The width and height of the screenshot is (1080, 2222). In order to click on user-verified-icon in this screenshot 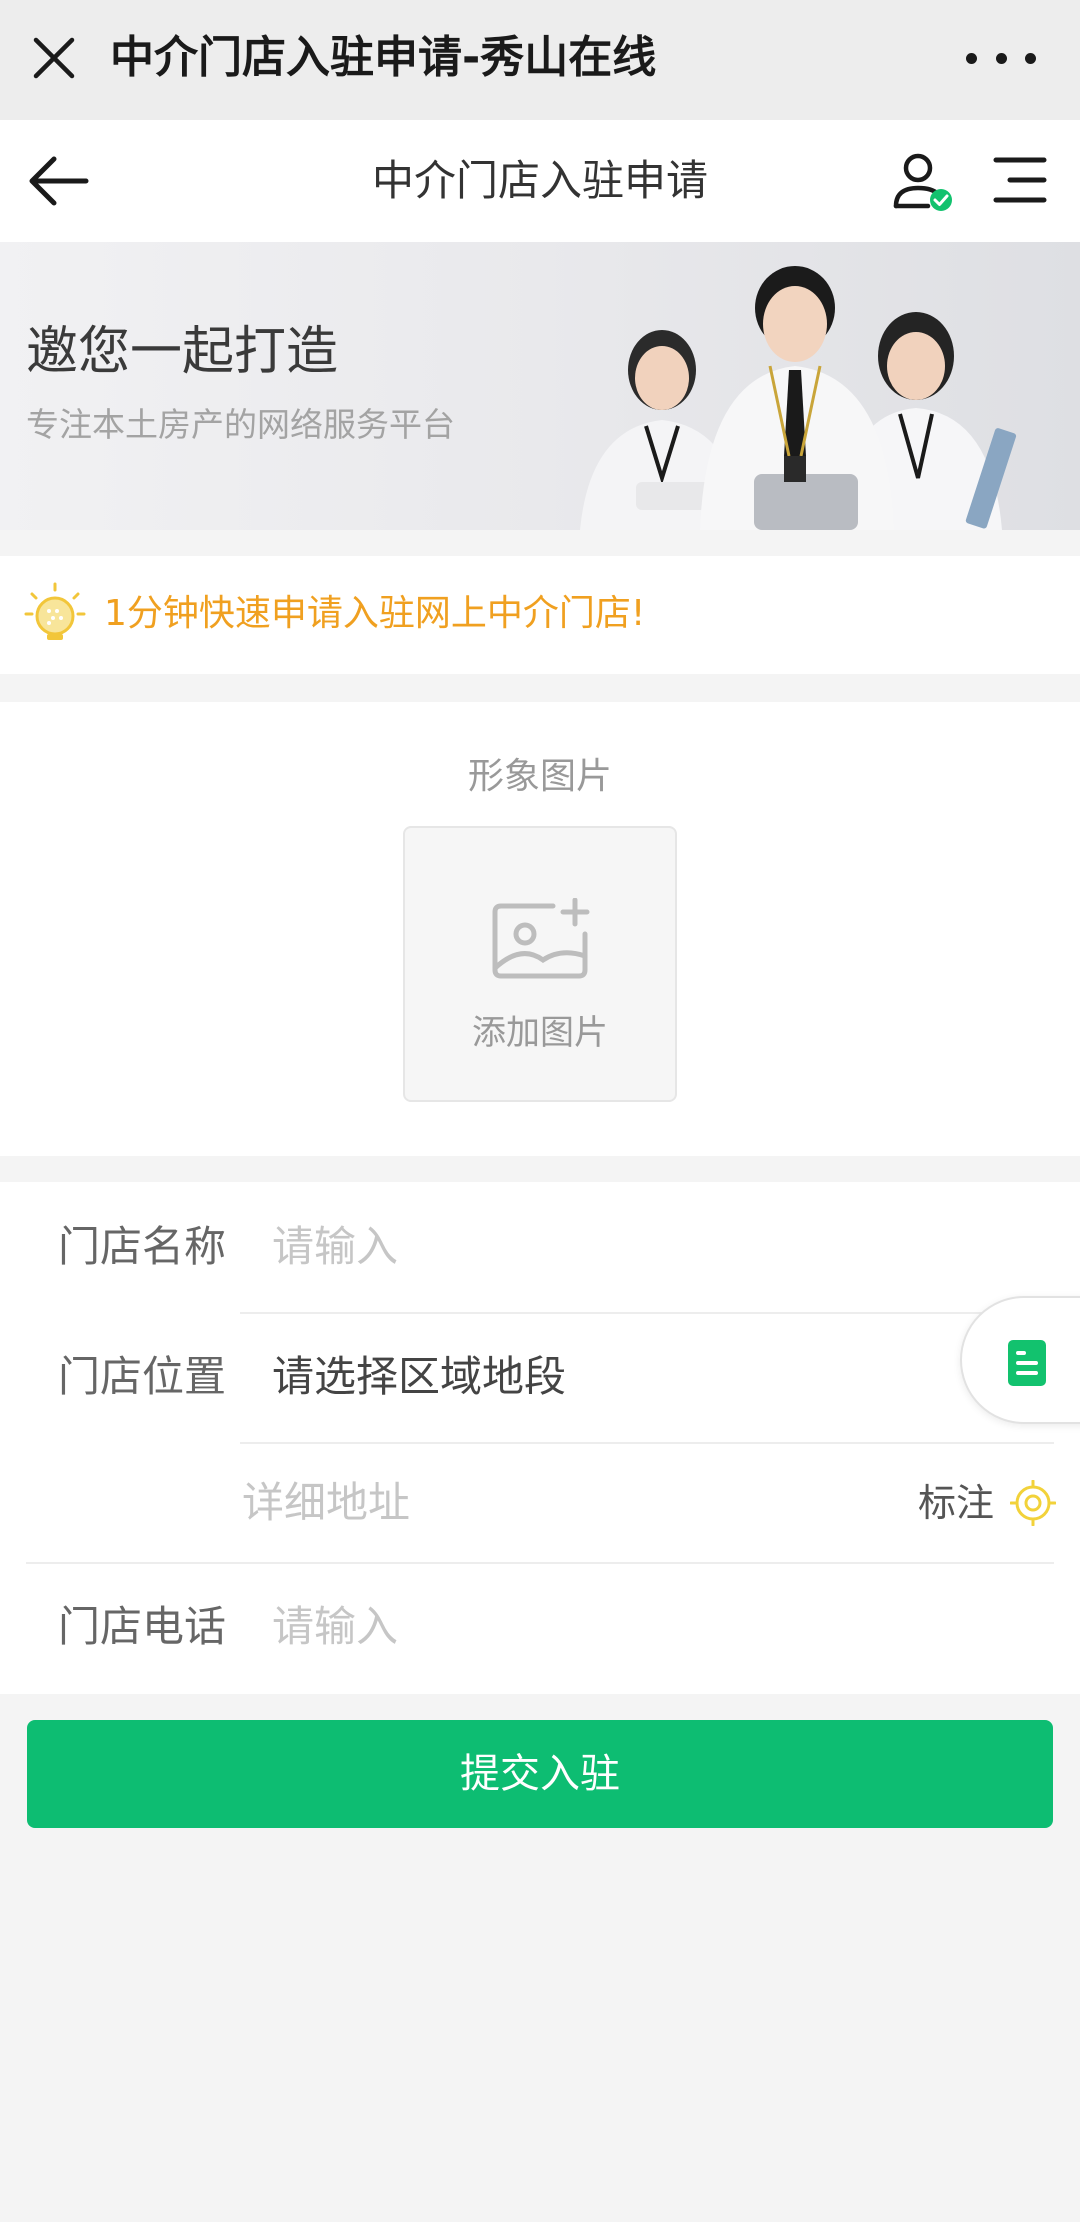, I will do `click(924, 182)`.